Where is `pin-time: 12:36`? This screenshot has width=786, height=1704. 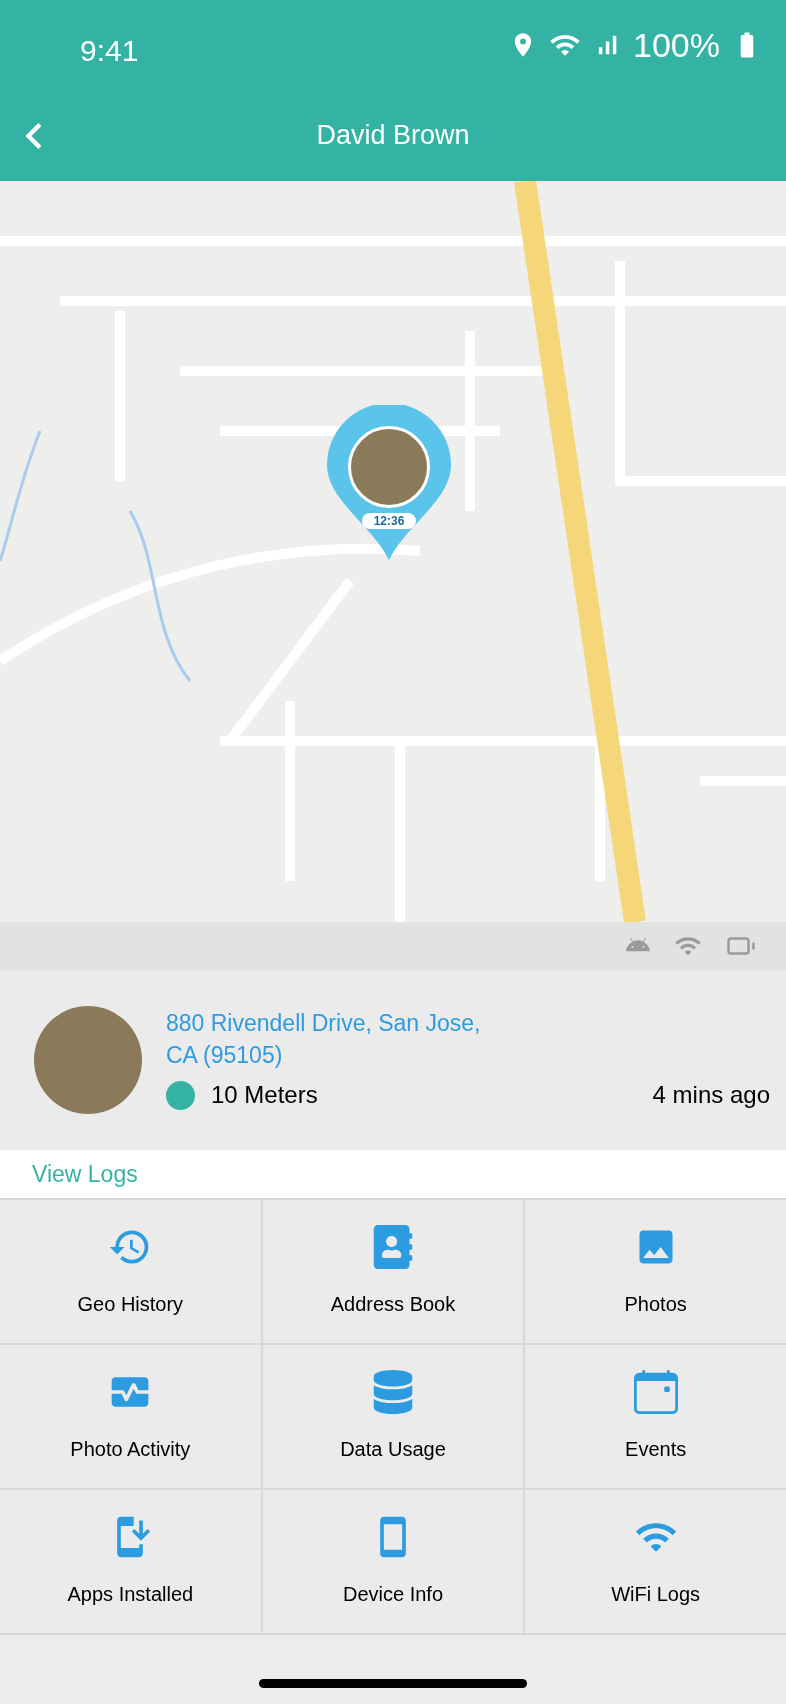
pin-time: 12:36 is located at coordinates (389, 521).